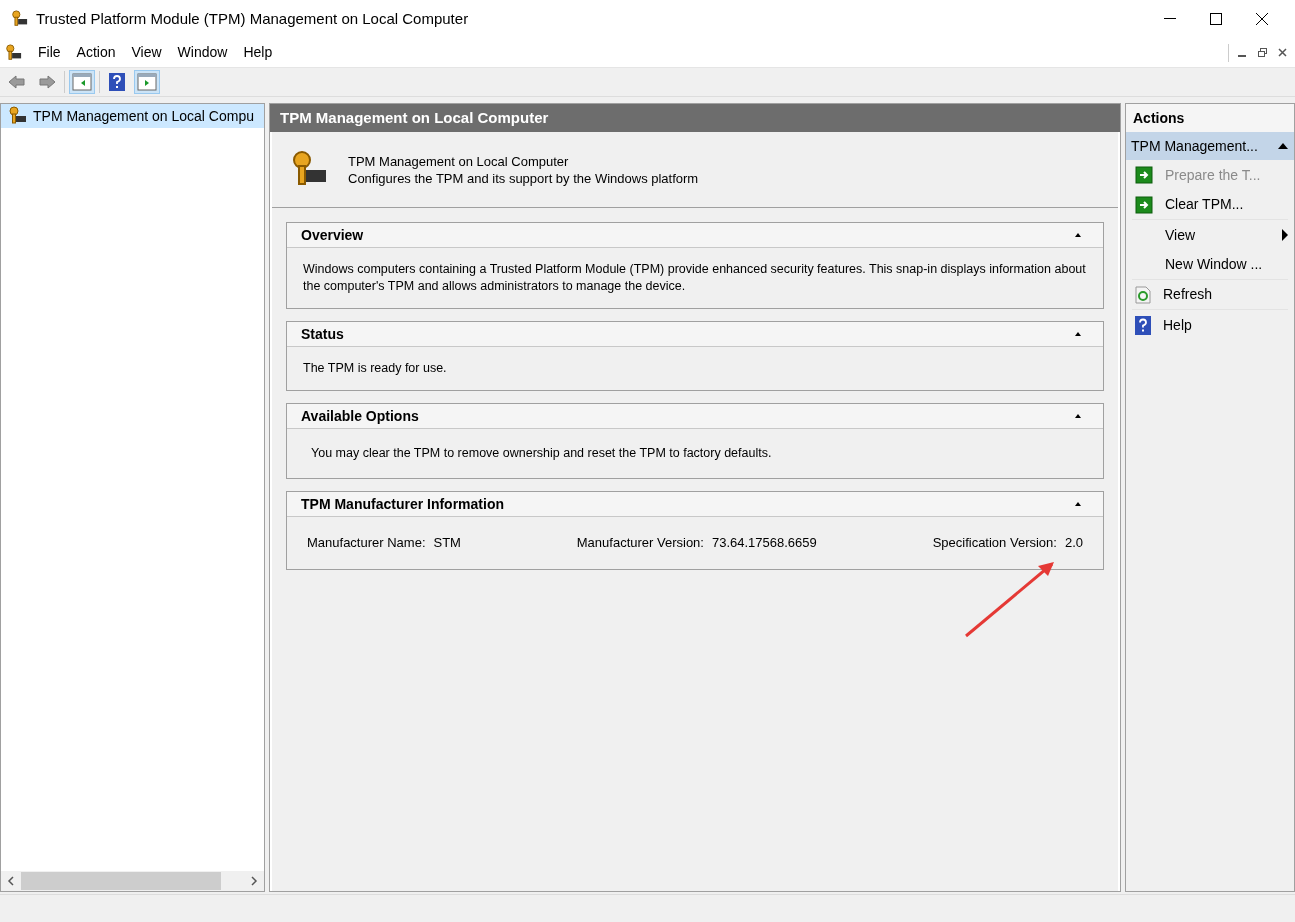  What do you see at coordinates (1143, 325) in the screenshot?
I see `help-icon` at bounding box center [1143, 325].